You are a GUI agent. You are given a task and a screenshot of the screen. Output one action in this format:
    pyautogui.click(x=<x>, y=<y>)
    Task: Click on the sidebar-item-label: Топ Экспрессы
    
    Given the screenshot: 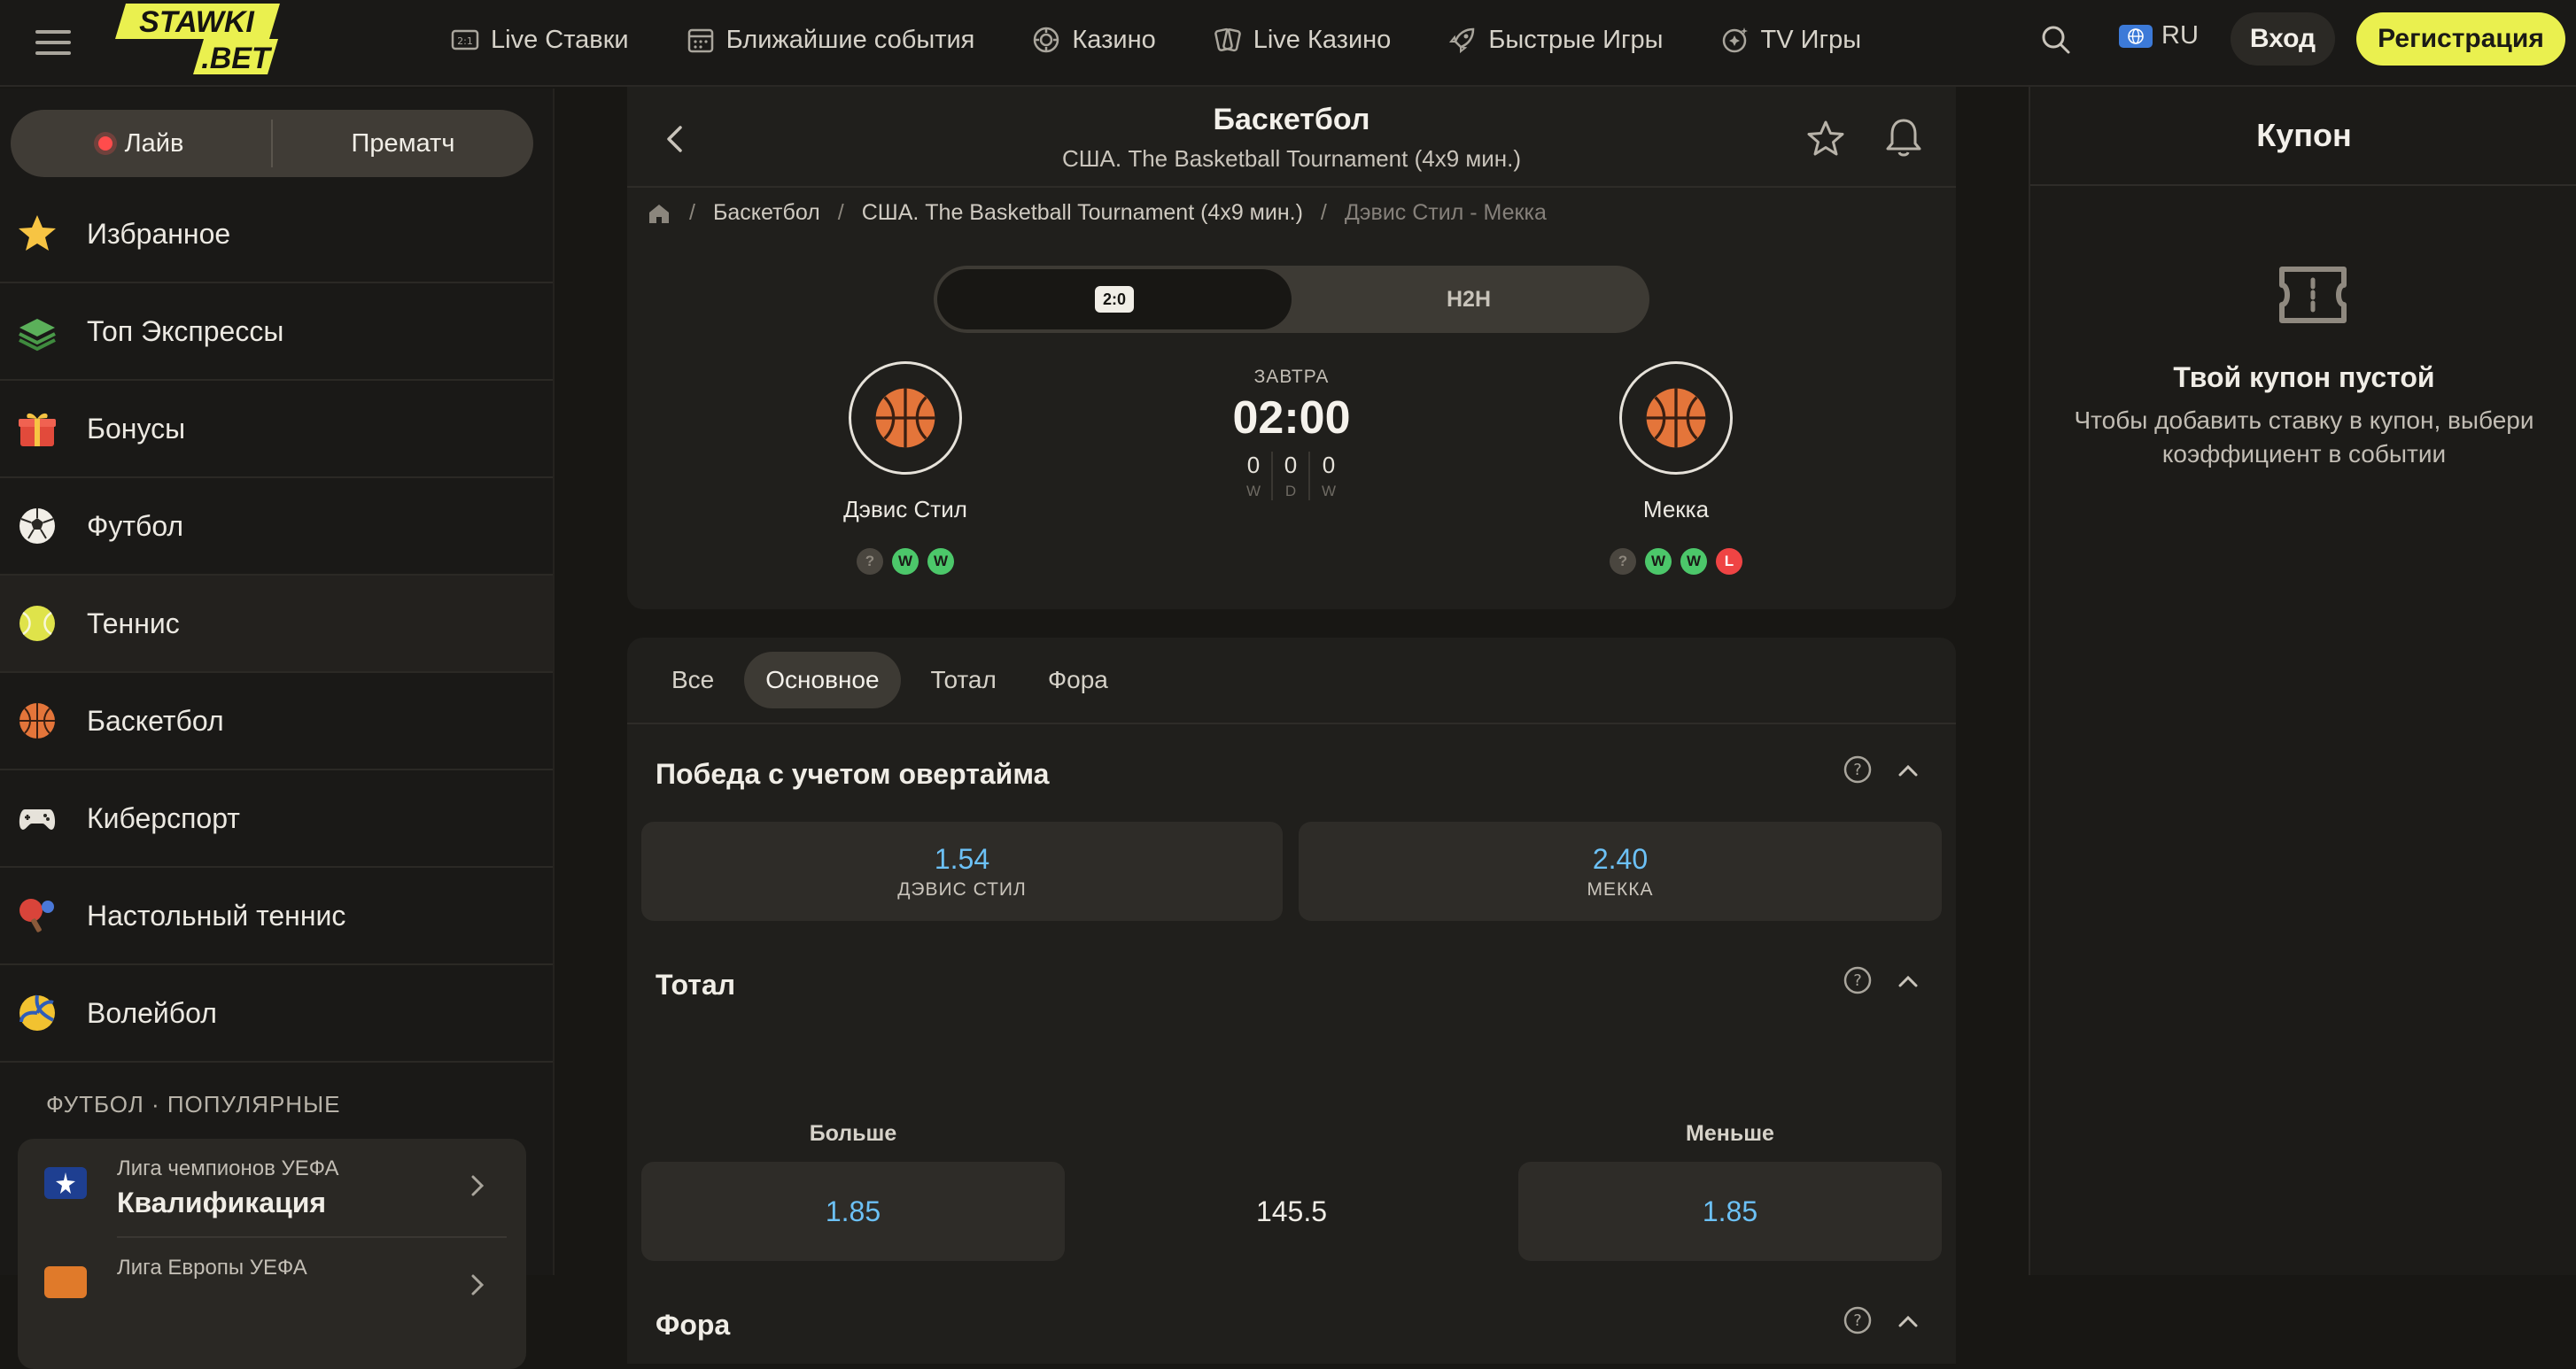 What is the action you would take?
    pyautogui.click(x=185, y=330)
    